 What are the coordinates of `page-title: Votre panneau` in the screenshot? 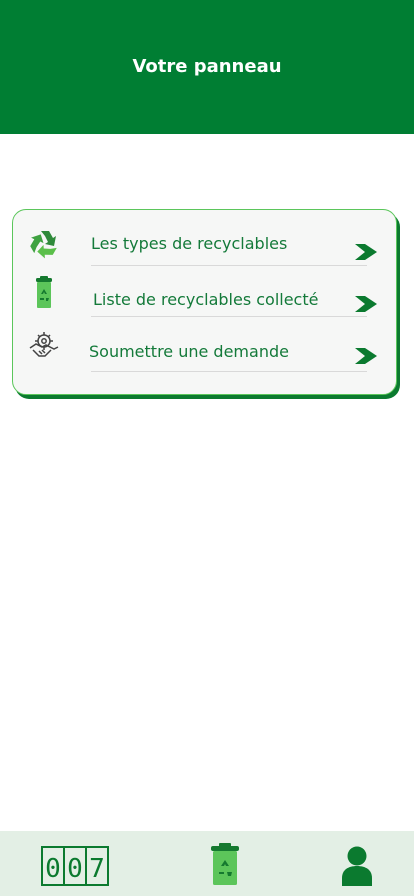 It's located at (207, 66).